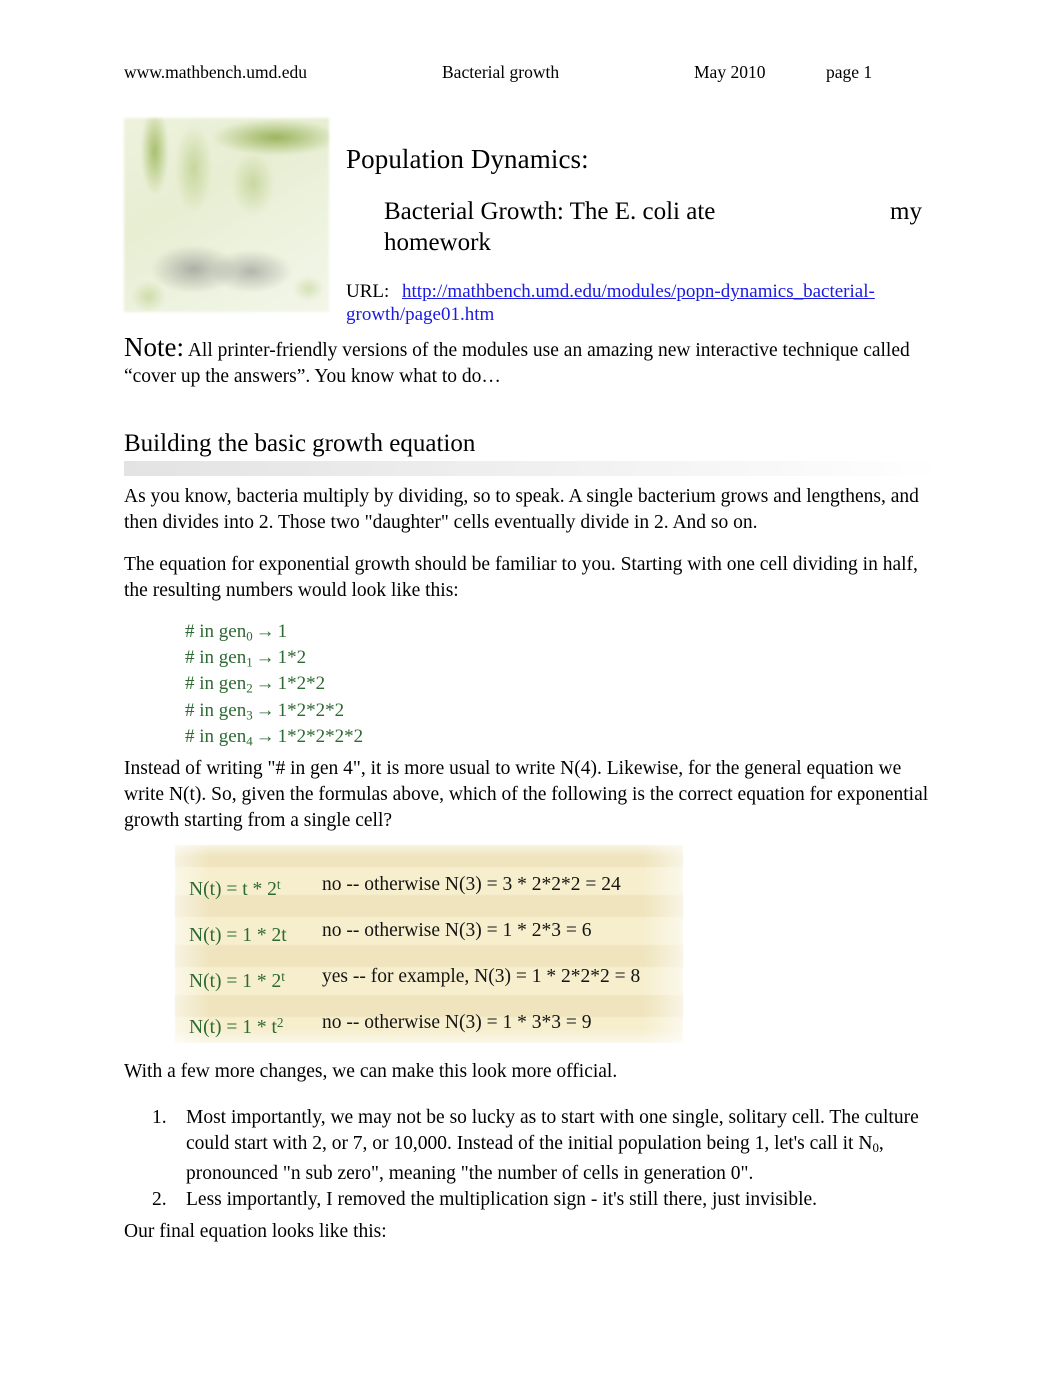  Describe the element at coordinates (906, 211) in the screenshot. I see `page-subtitle-tail: my` at that location.